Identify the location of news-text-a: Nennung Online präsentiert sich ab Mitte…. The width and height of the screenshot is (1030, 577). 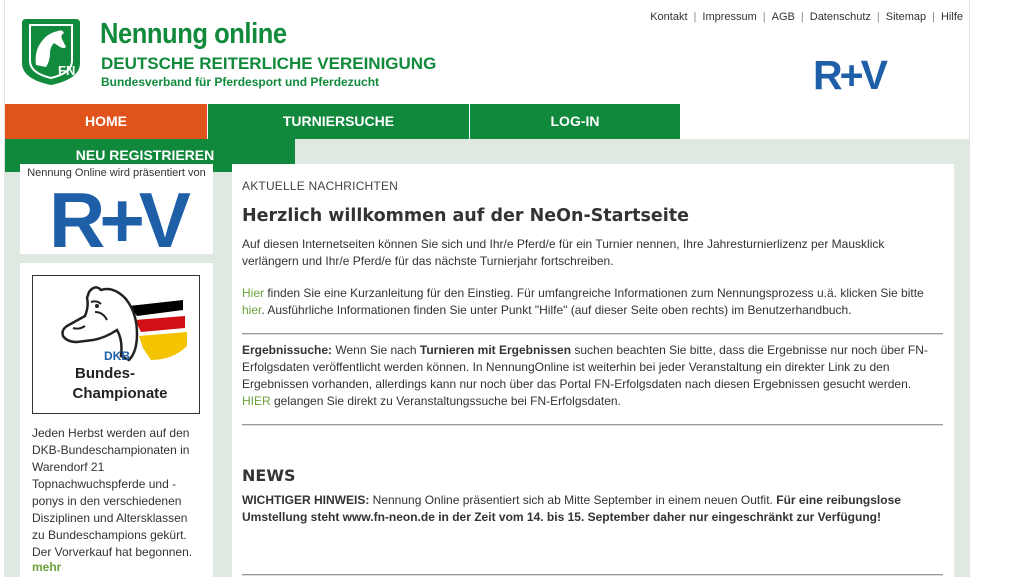
(573, 500).